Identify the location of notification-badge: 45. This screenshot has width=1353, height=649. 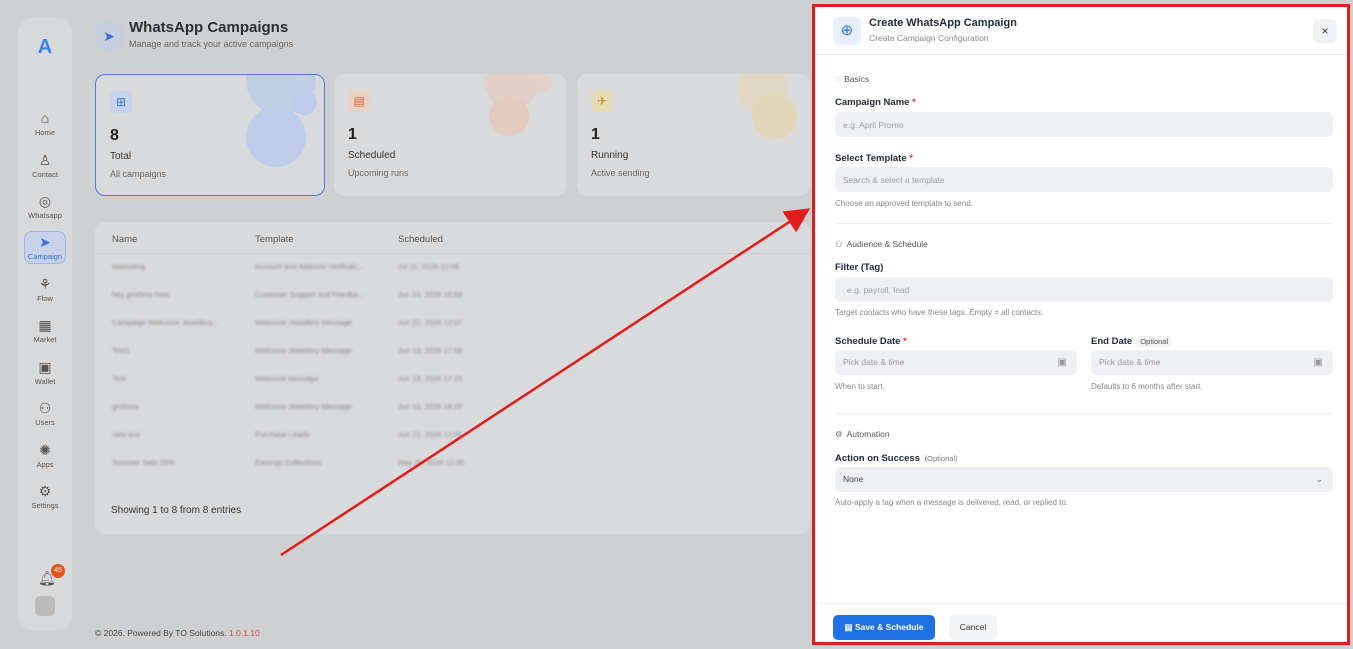
(58, 571).